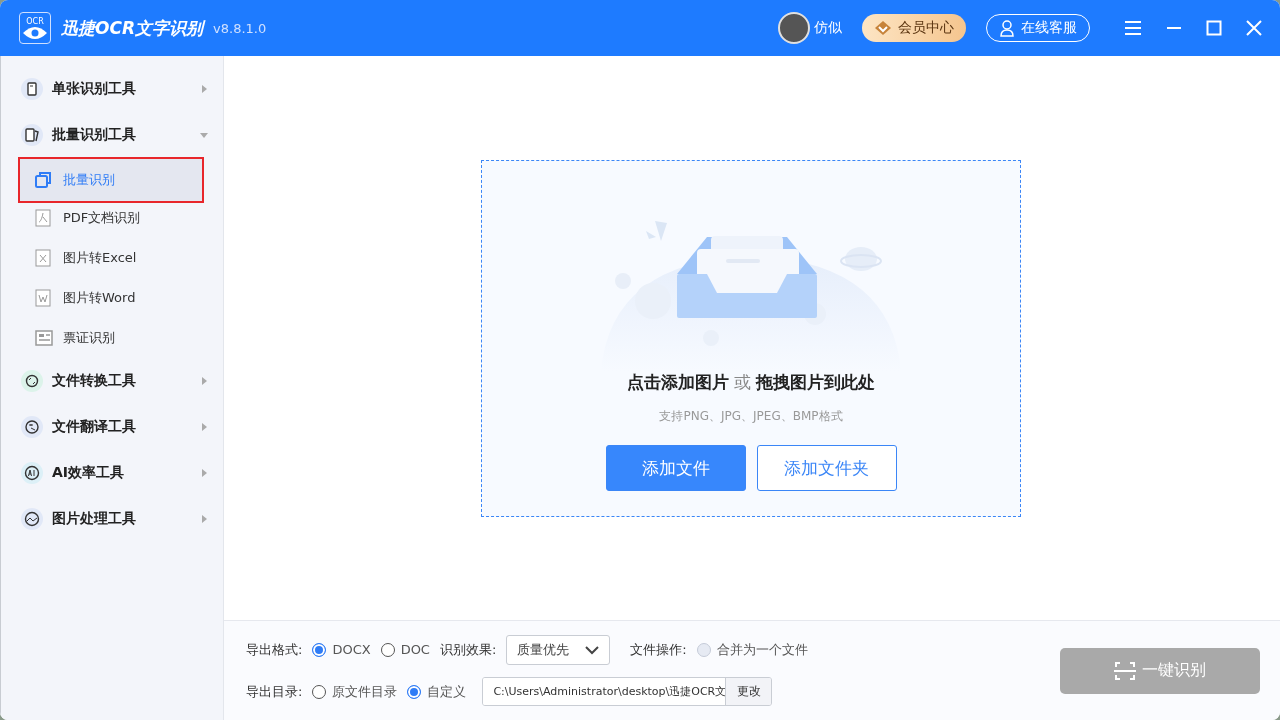  Describe the element at coordinates (112, 519) in the screenshot. I see `sidebar-group: 图片处理工具` at that location.